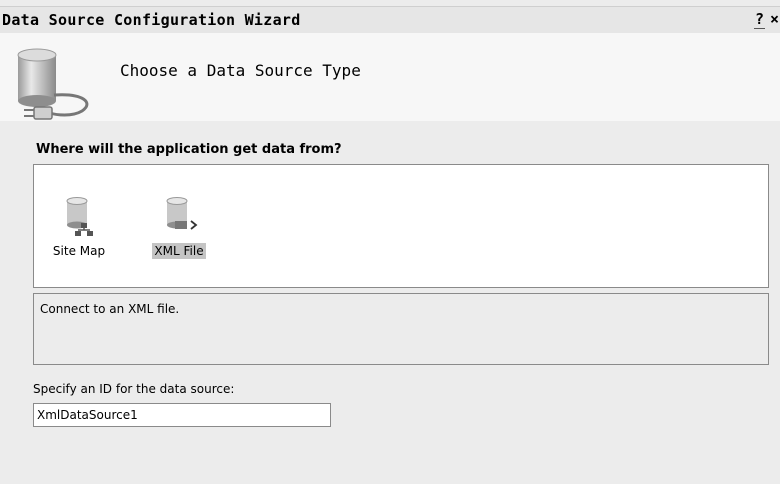  I want to click on help-button: ?, so click(759, 19).